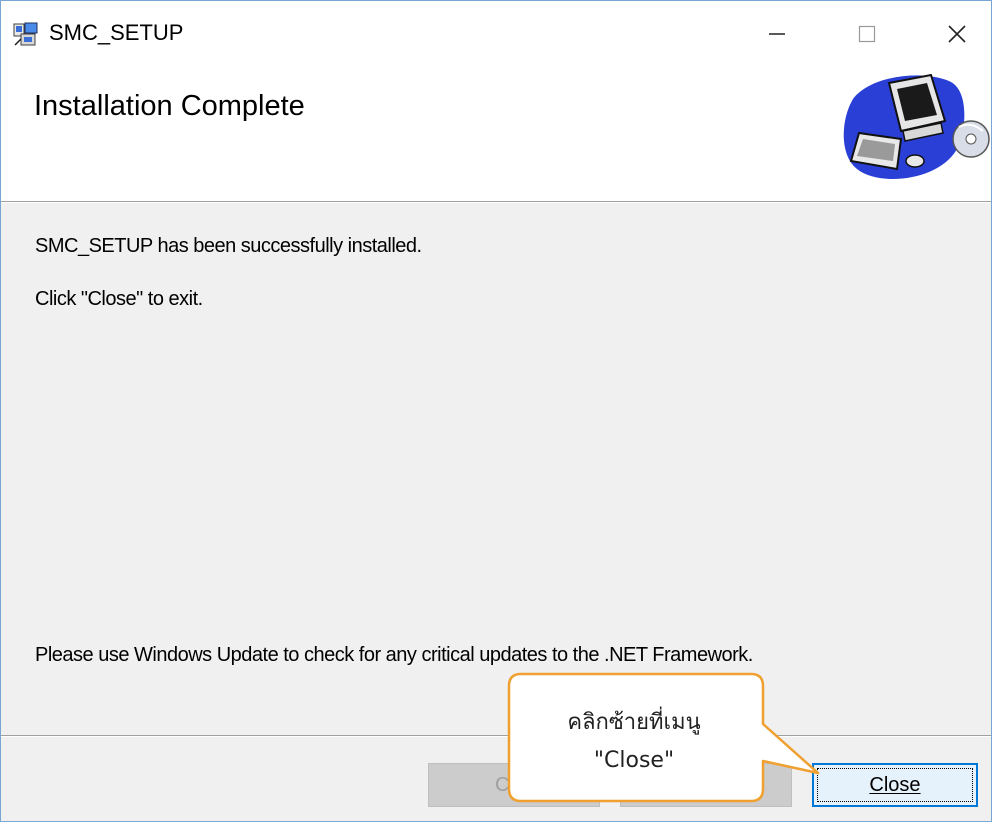 The image size is (992, 822). What do you see at coordinates (663, 737) in the screenshot?
I see `callout-bubble` at bounding box center [663, 737].